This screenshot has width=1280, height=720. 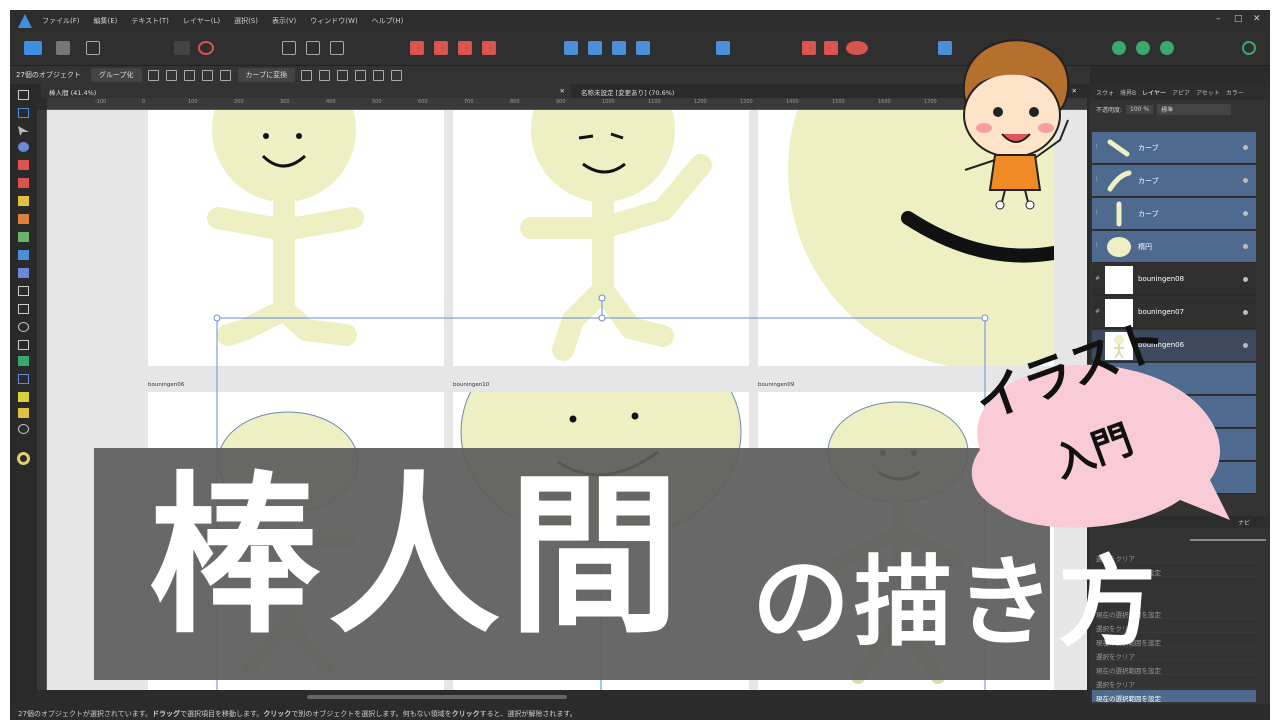 I want to click on place-image-icon, so click(x=23, y=255).